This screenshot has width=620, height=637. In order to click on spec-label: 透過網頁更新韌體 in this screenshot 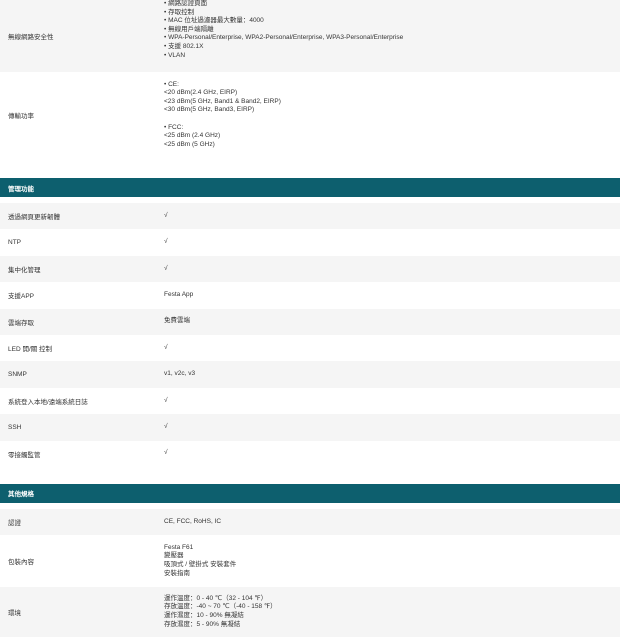, I will do `click(34, 218)`.